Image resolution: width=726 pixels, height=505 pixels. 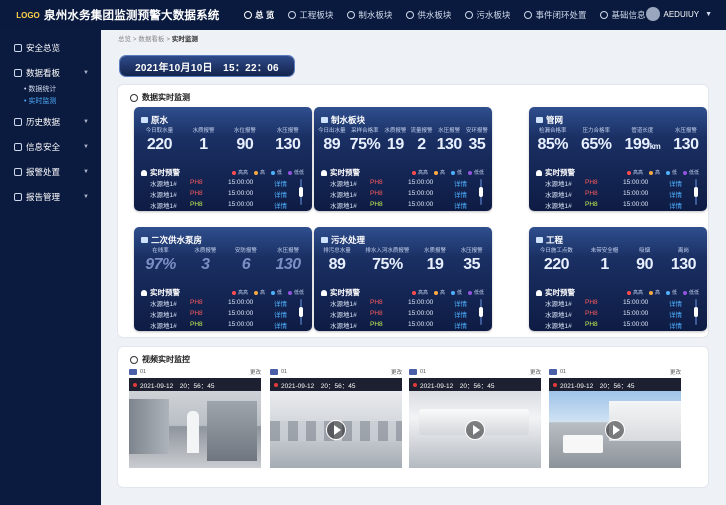 I want to click on info-icon, so click(x=604, y=15).